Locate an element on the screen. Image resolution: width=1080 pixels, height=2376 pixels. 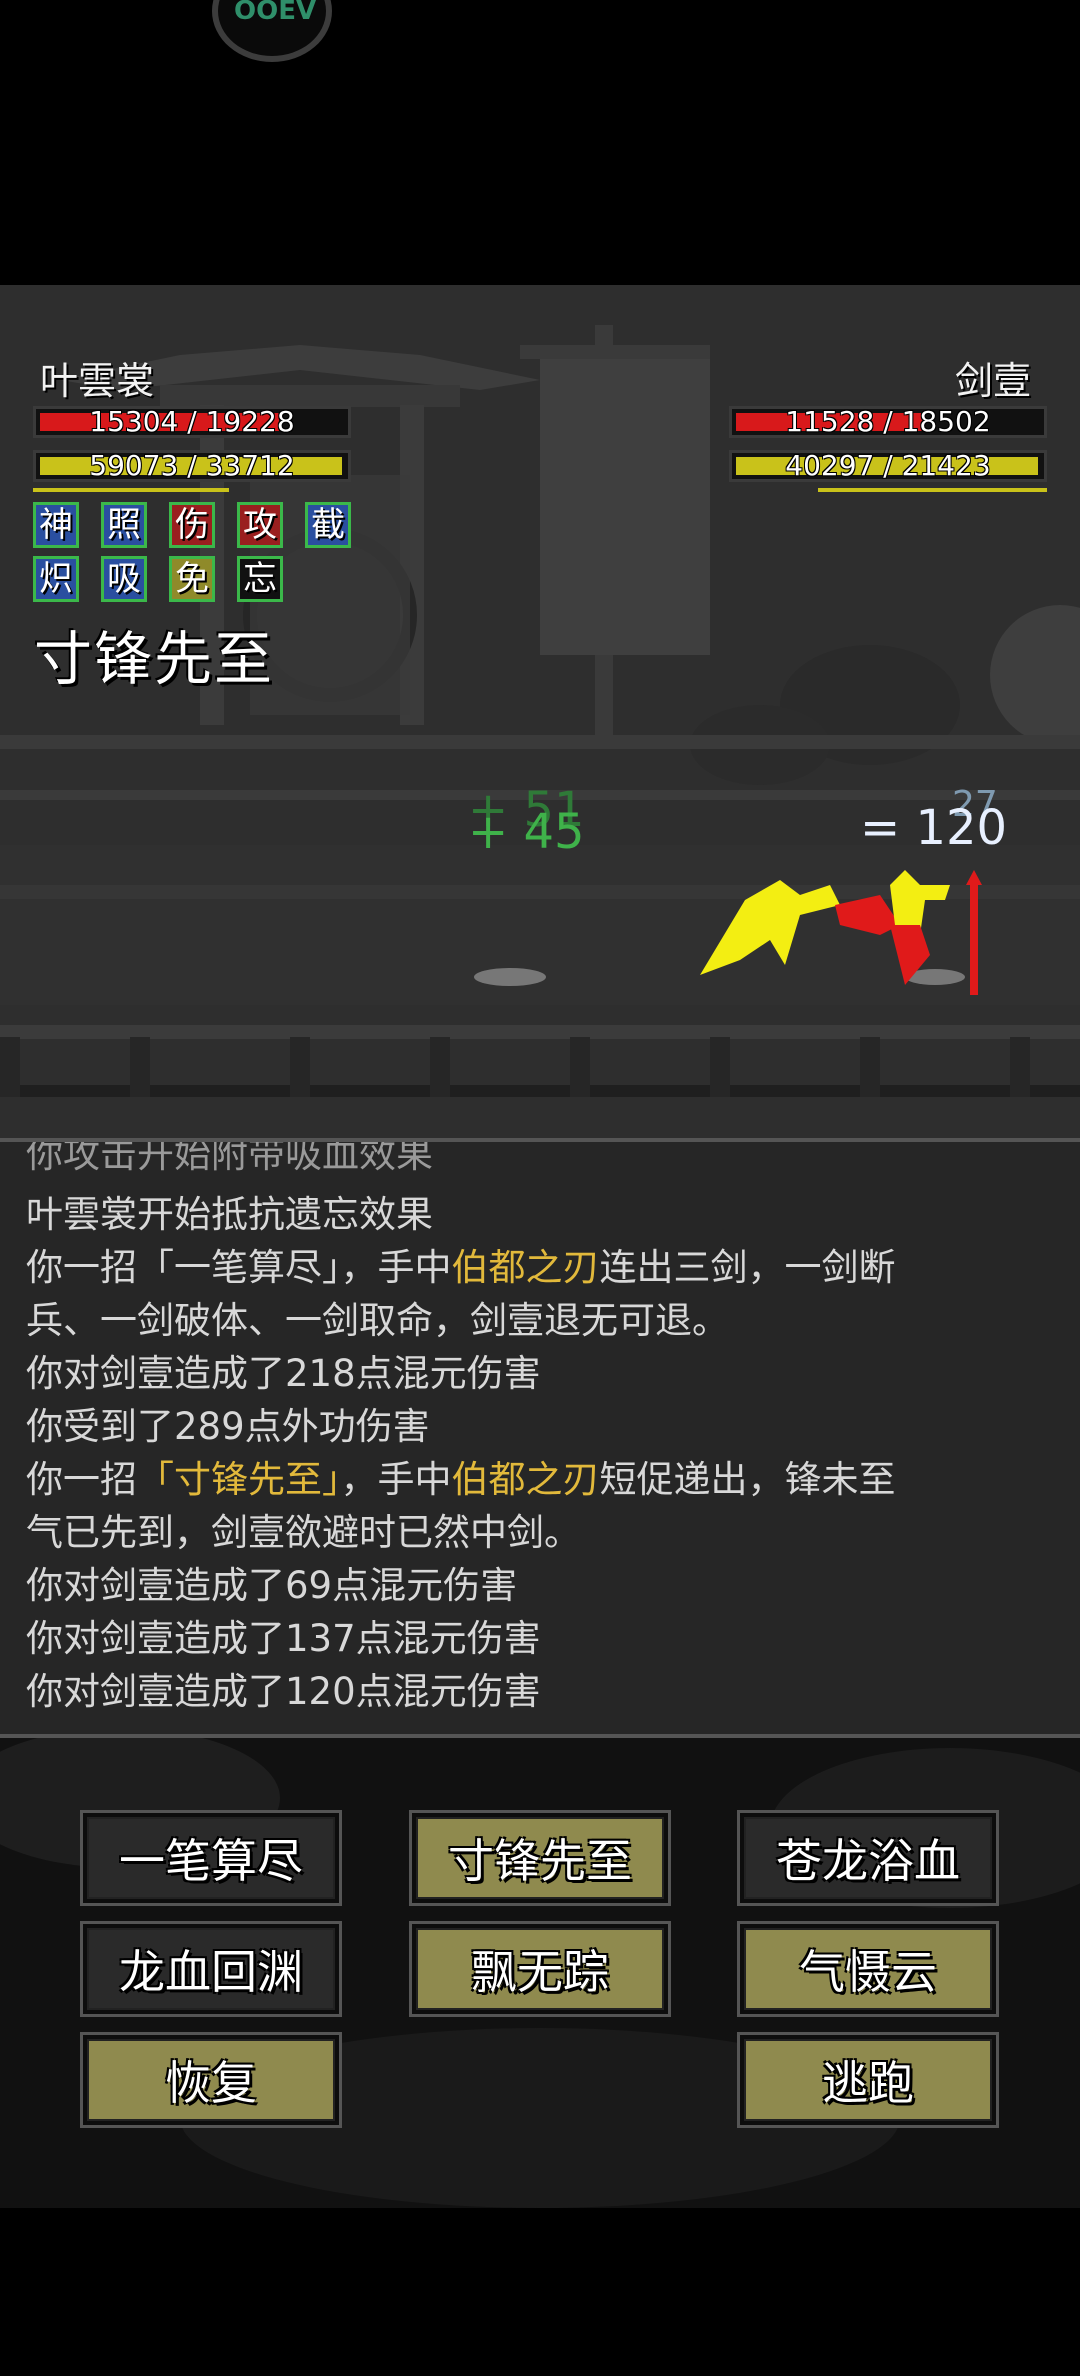
skill-button-longxuehuiyuan: 龙血回渊 is located at coordinates (211, 1969).